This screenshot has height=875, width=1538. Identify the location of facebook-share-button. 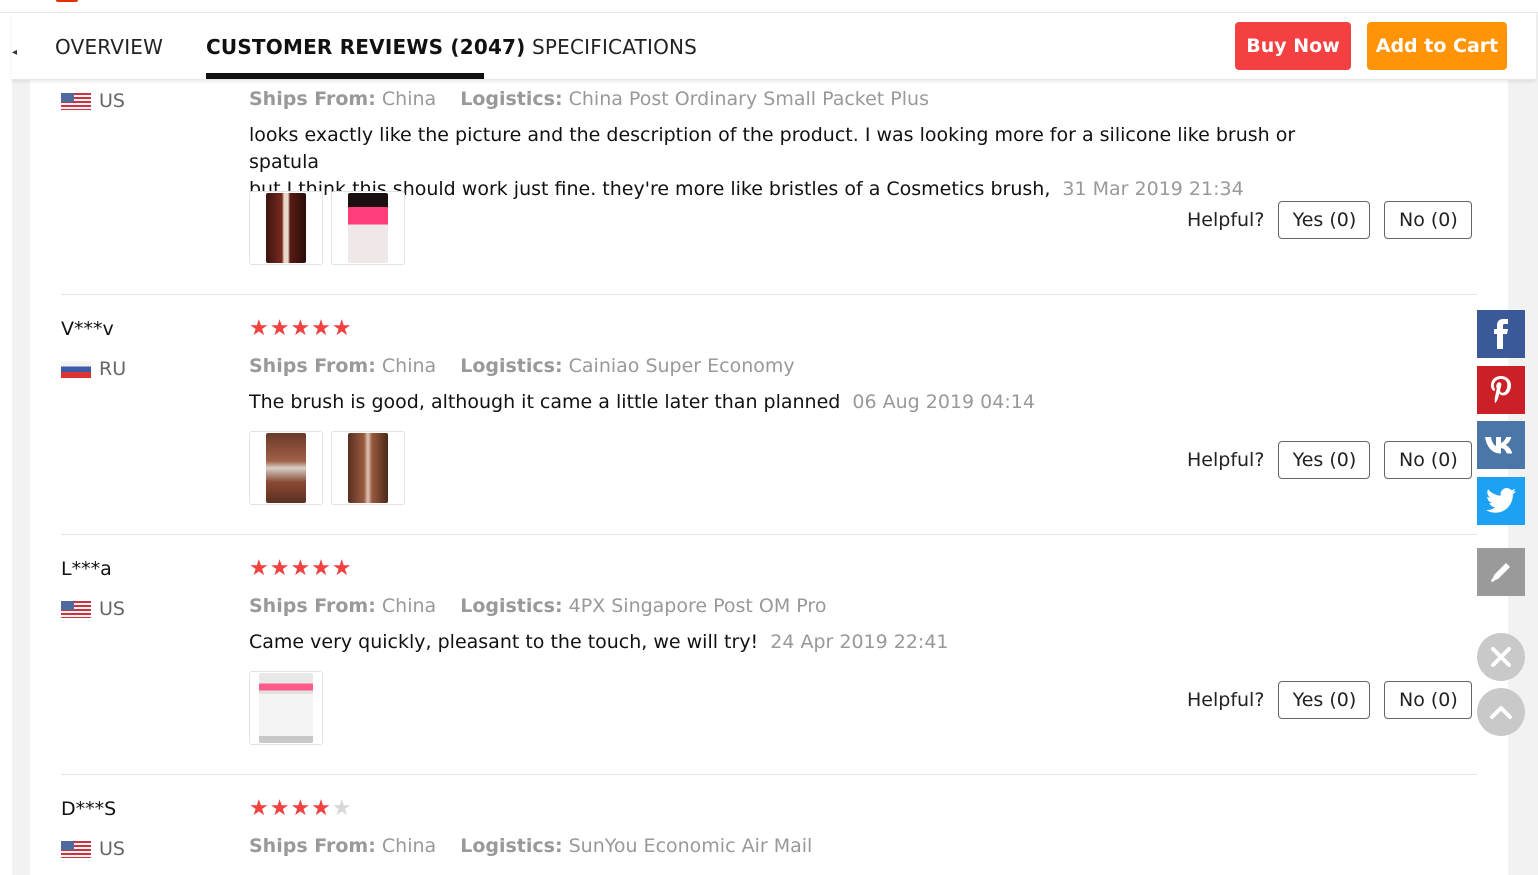
(1501, 334).